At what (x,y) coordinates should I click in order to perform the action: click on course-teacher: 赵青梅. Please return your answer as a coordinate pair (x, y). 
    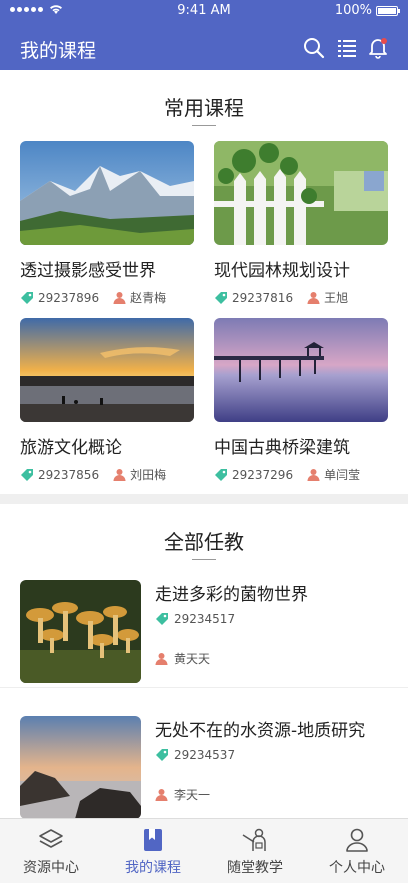
    Looking at the image, I should click on (148, 298).